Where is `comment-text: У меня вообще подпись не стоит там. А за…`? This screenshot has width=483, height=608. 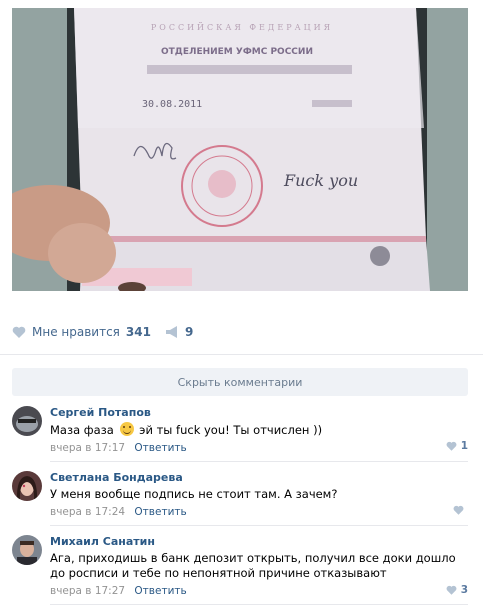
comment-text: У меня вообще подпись не стоит там. А за… is located at coordinates (194, 494).